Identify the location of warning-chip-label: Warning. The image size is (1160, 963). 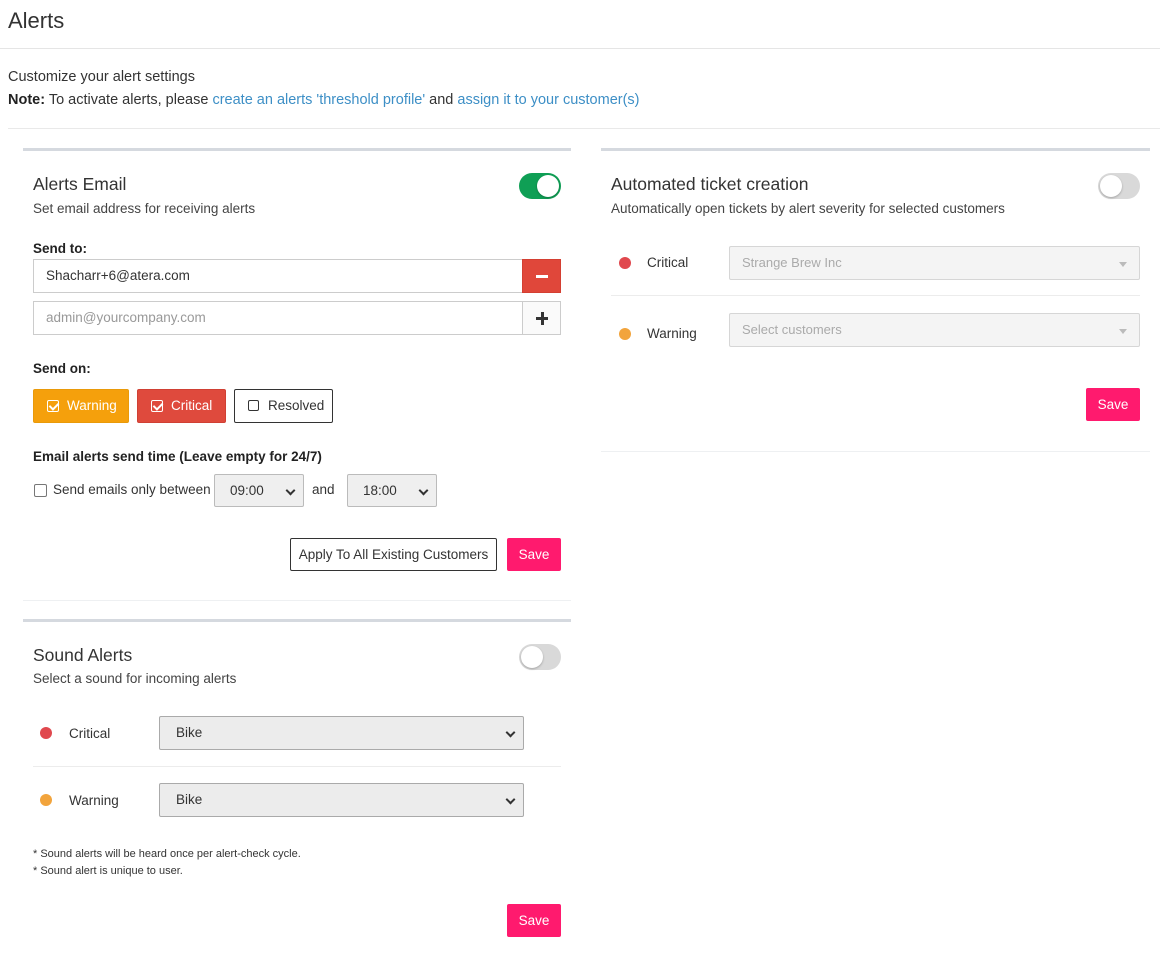
(92, 405).